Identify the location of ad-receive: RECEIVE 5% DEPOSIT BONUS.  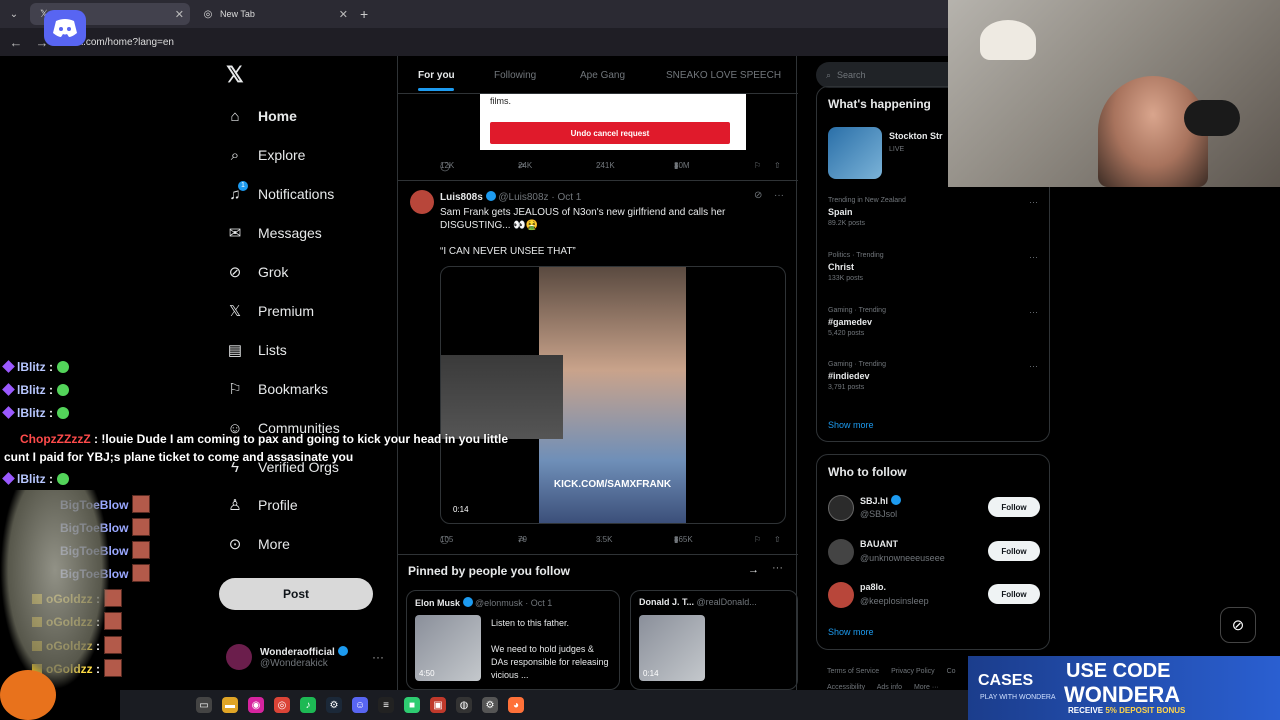
(1127, 710).